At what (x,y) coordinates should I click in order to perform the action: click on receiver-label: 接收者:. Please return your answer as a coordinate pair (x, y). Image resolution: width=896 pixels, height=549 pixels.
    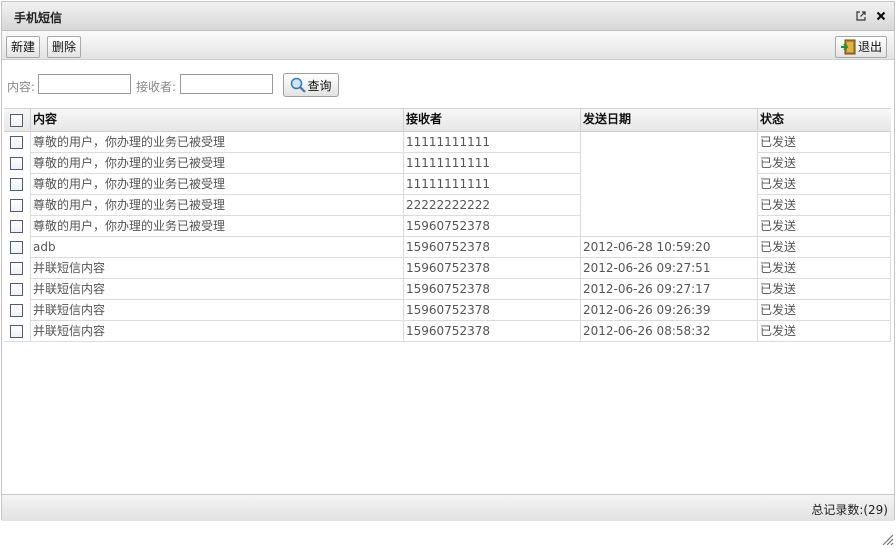
    Looking at the image, I should click on (156, 87).